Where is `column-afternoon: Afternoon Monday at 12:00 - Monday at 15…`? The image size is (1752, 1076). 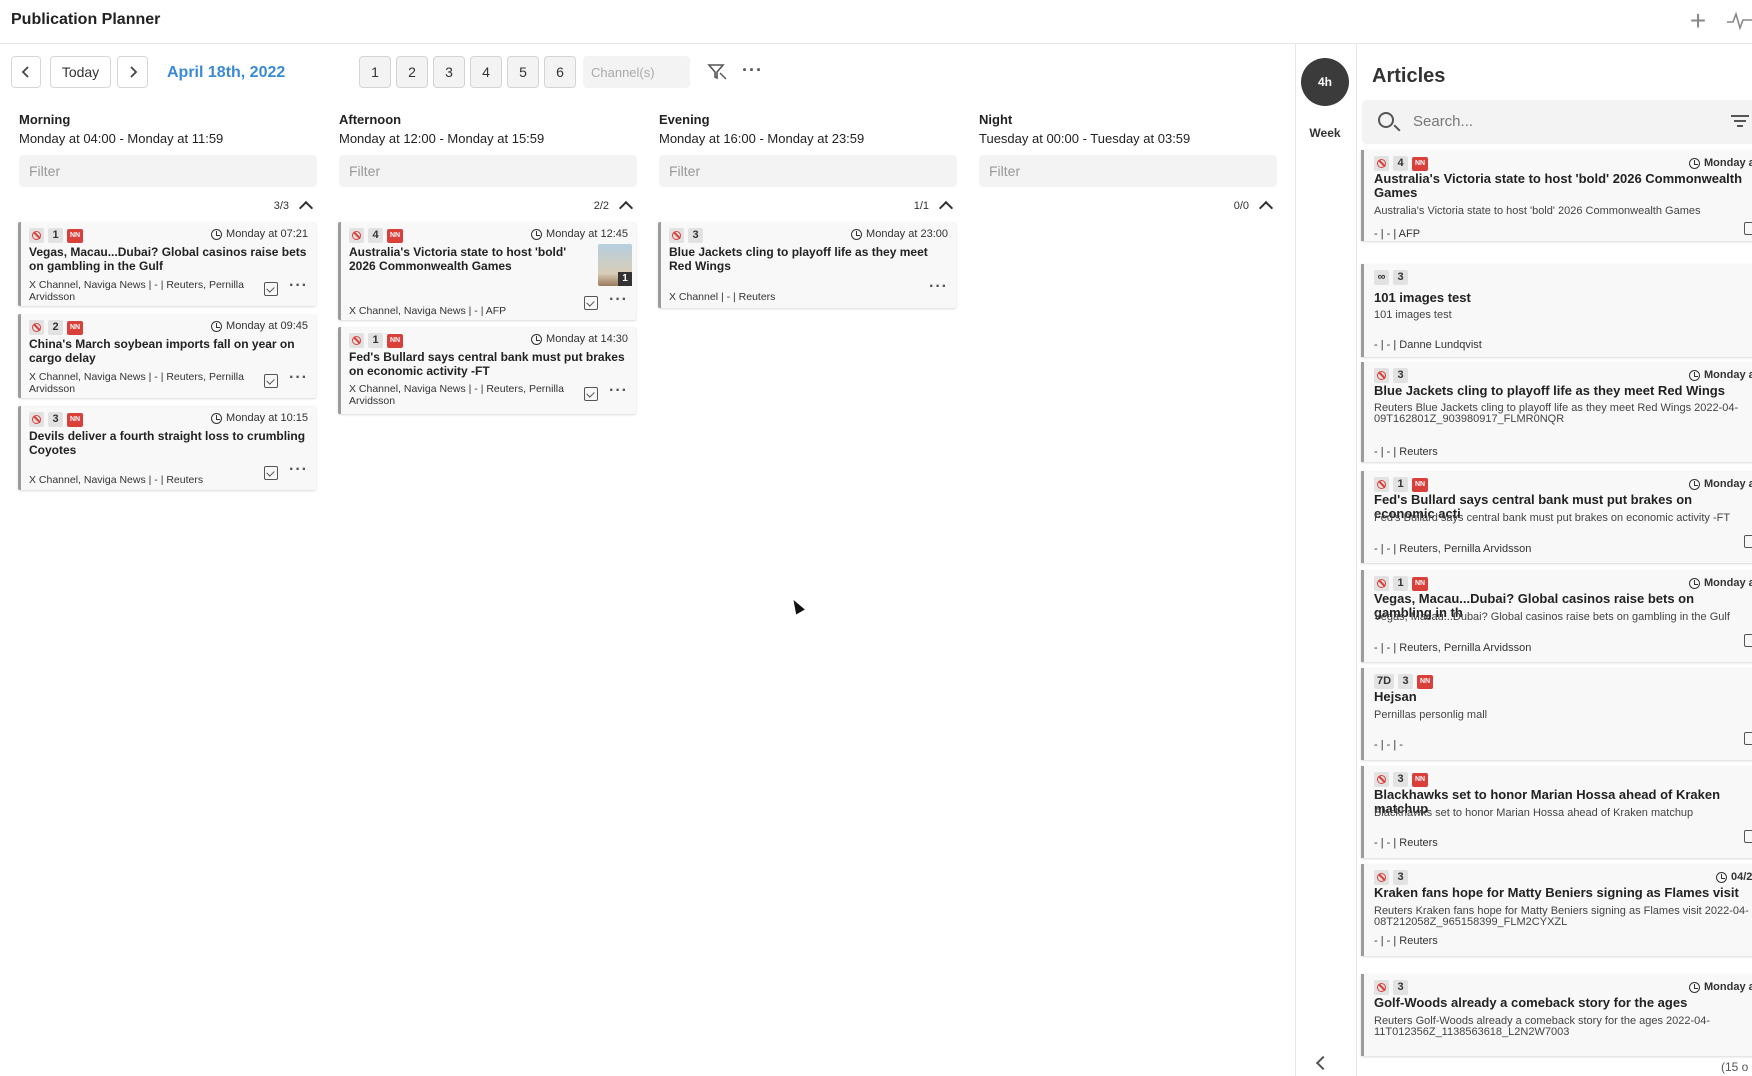 column-afternoon: Afternoon Monday at 12:00 - Monday at 15… is located at coordinates (488, 164).